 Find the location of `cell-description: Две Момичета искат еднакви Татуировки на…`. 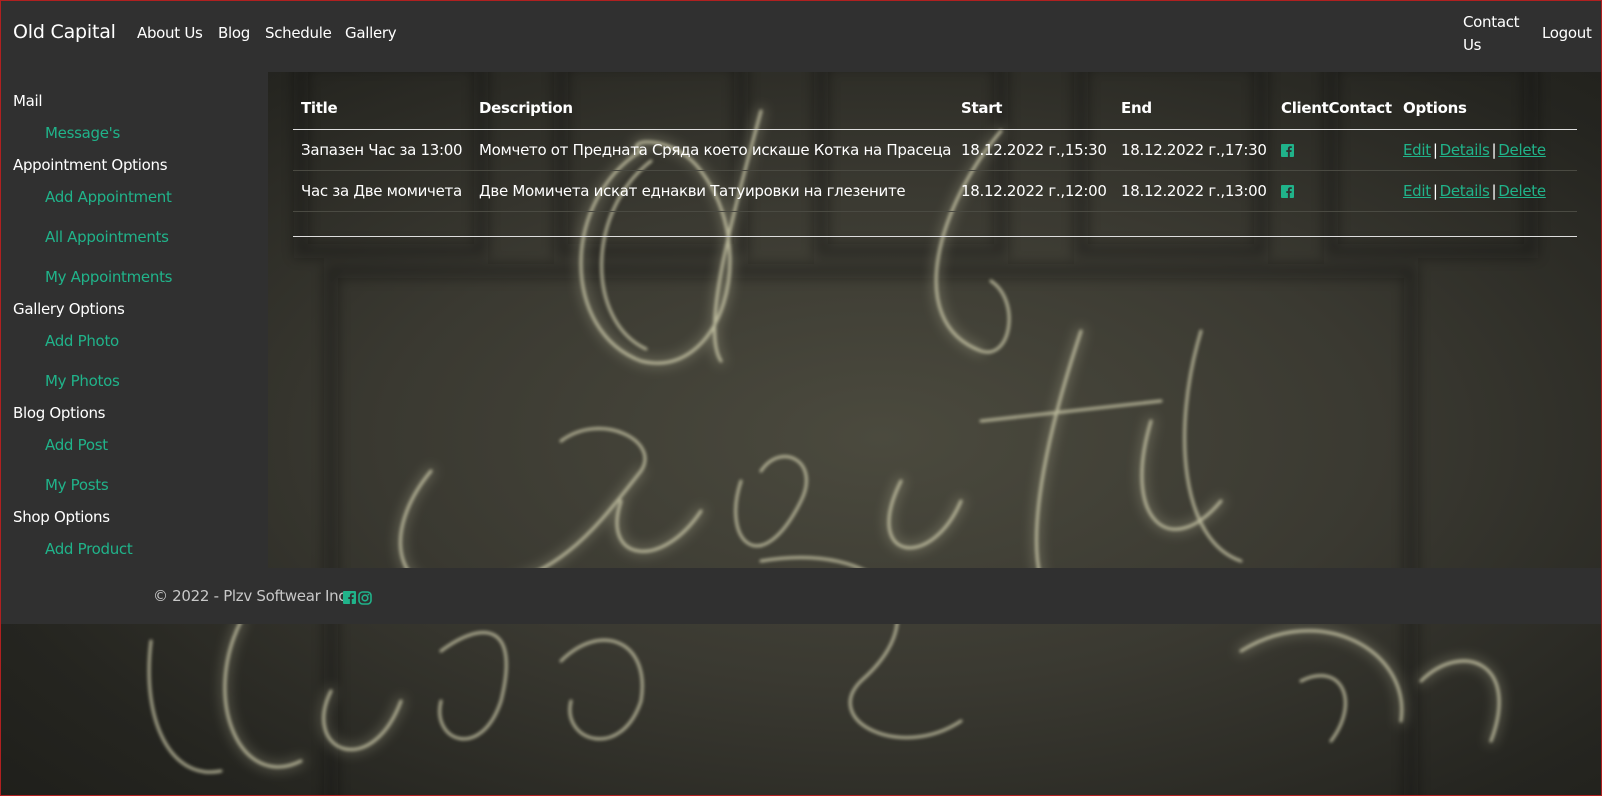

cell-description: Две Момичета искат еднакви Татуировки на… is located at coordinates (712, 191).